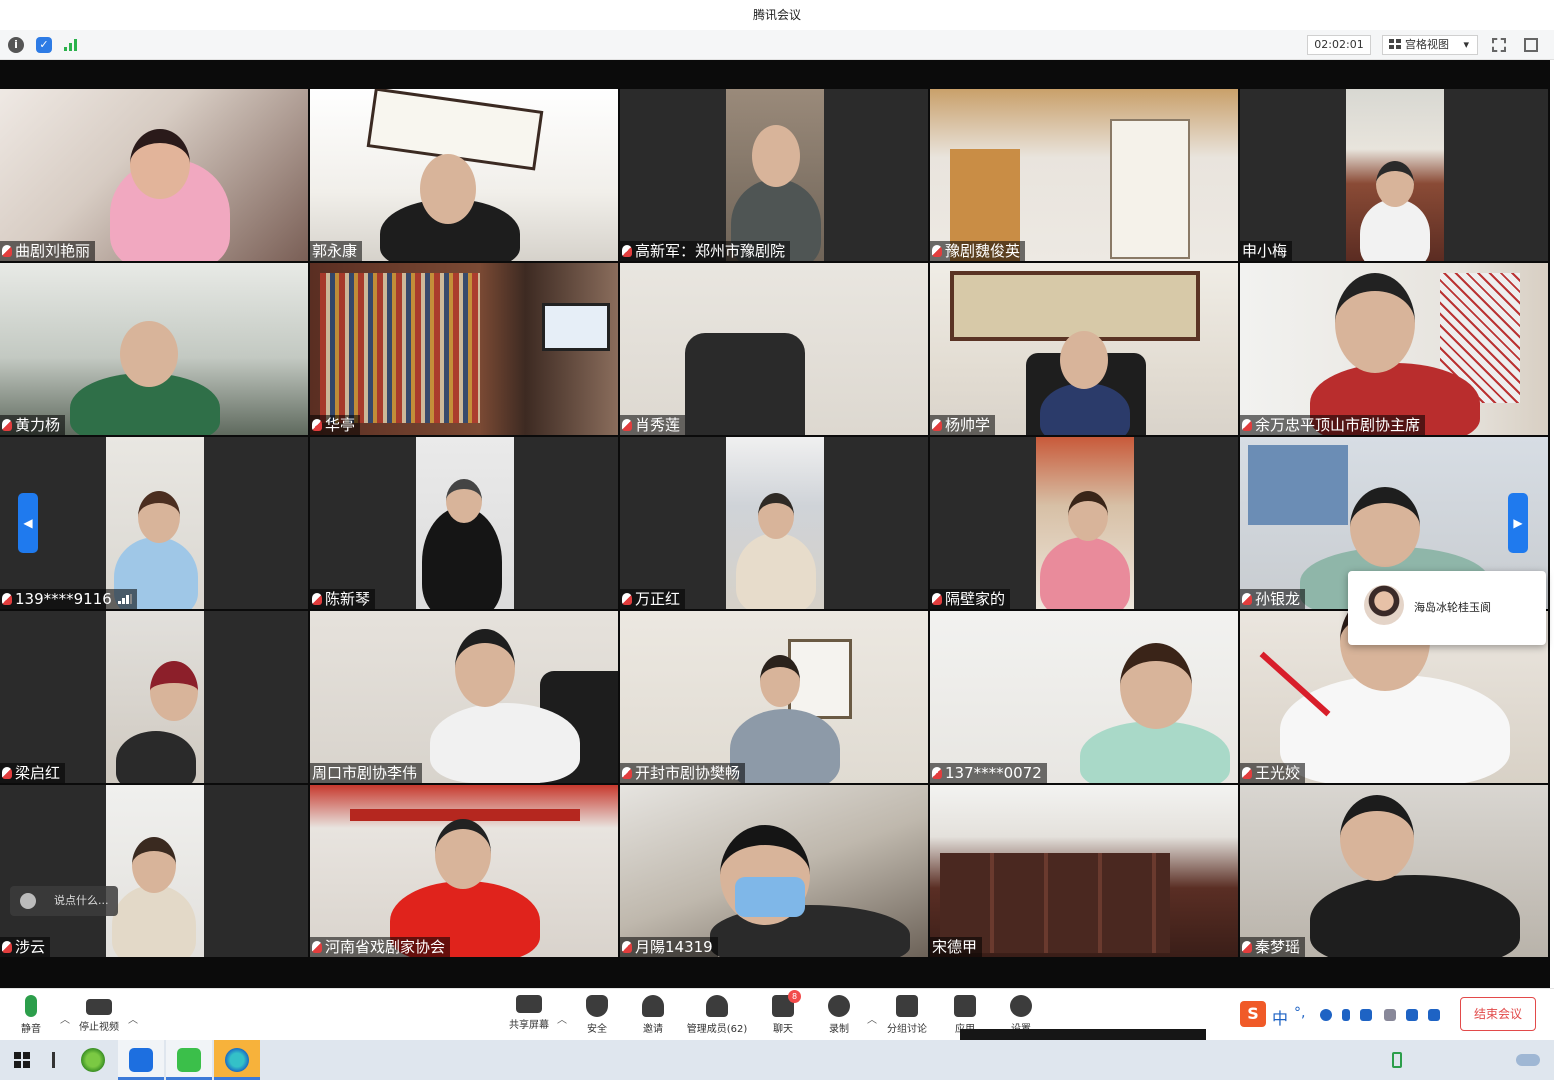  What do you see at coordinates (28, 523) in the screenshot?
I see `page-prev-button: ◀` at bounding box center [28, 523].